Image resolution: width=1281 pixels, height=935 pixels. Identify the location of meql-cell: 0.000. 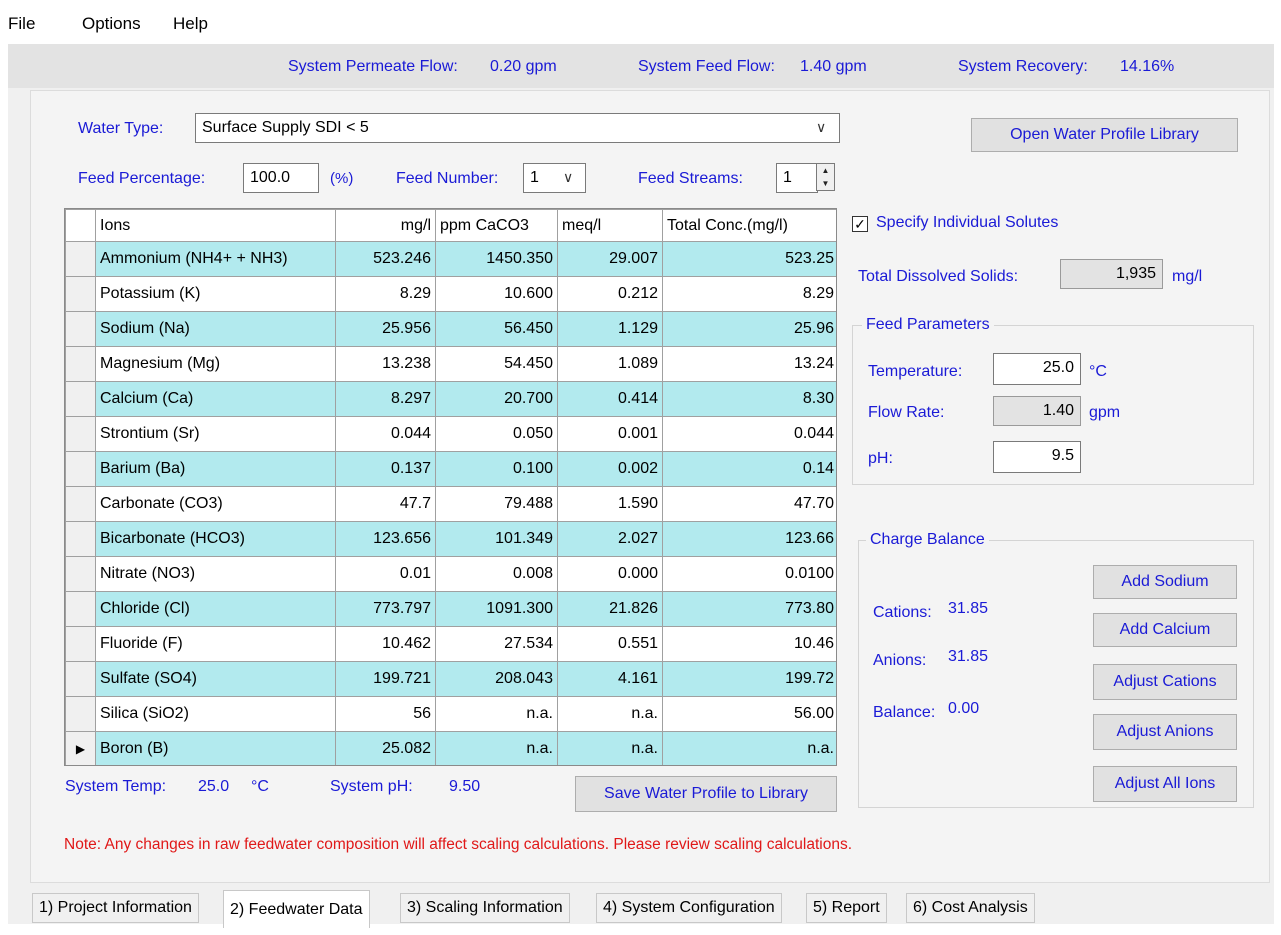
(610, 574).